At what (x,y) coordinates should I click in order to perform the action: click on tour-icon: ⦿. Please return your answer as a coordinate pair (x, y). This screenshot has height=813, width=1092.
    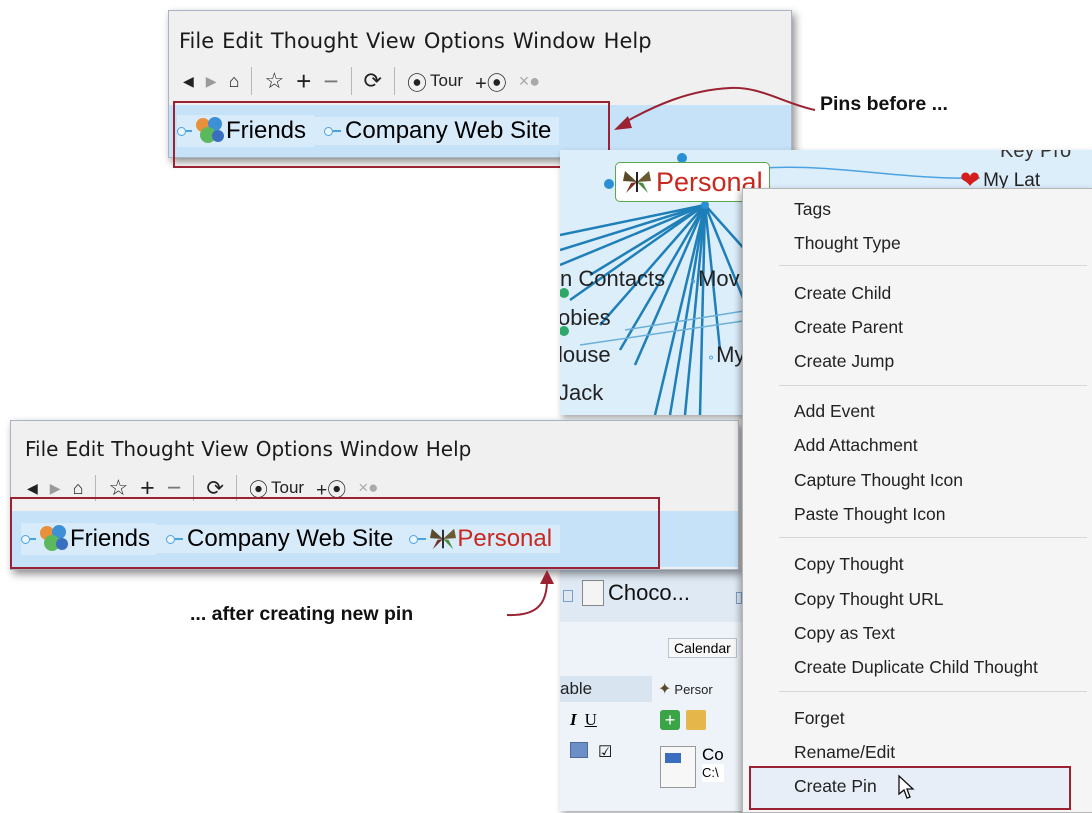
    Looking at the image, I should click on (416, 83).